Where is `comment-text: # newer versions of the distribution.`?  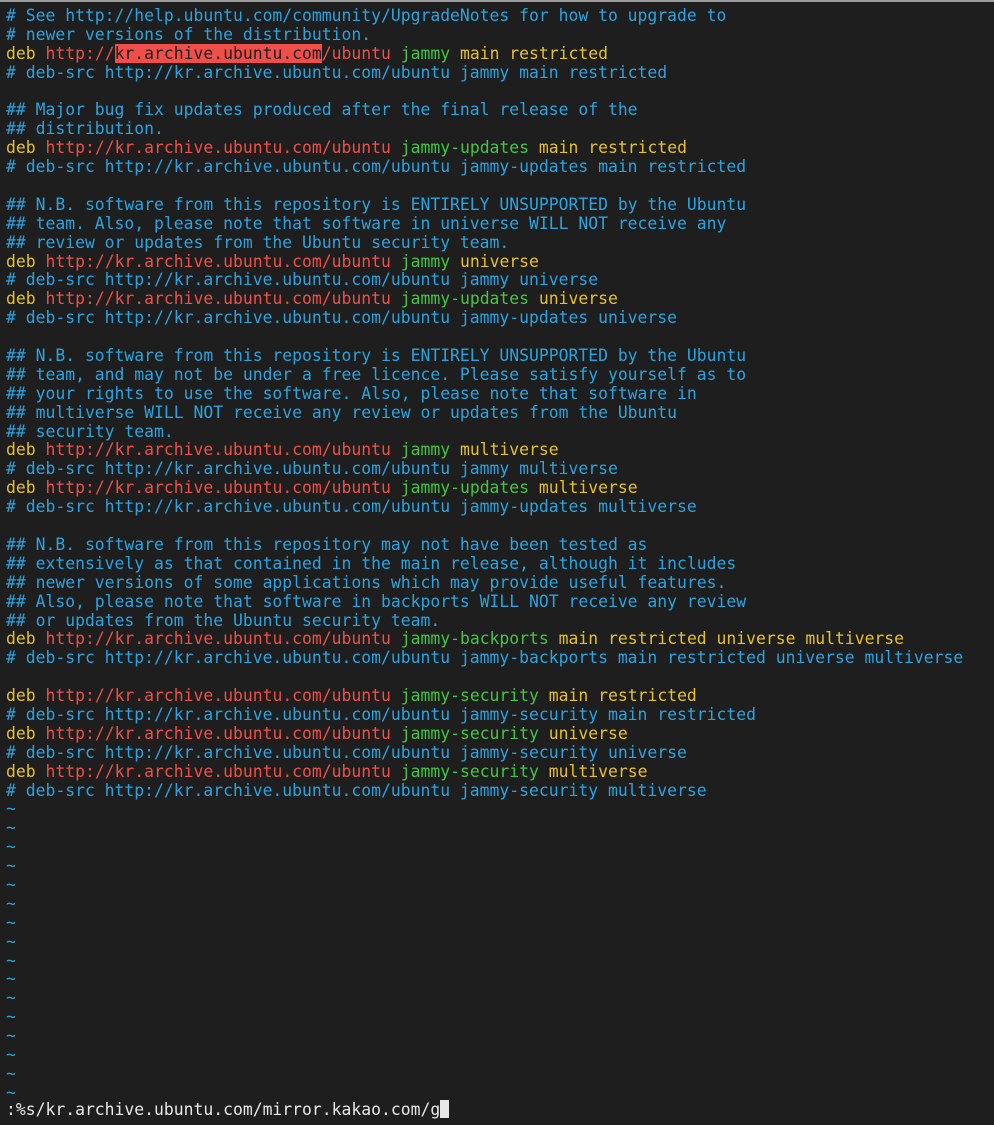 comment-text: # newer versions of the distribution. is located at coordinates (189, 34).